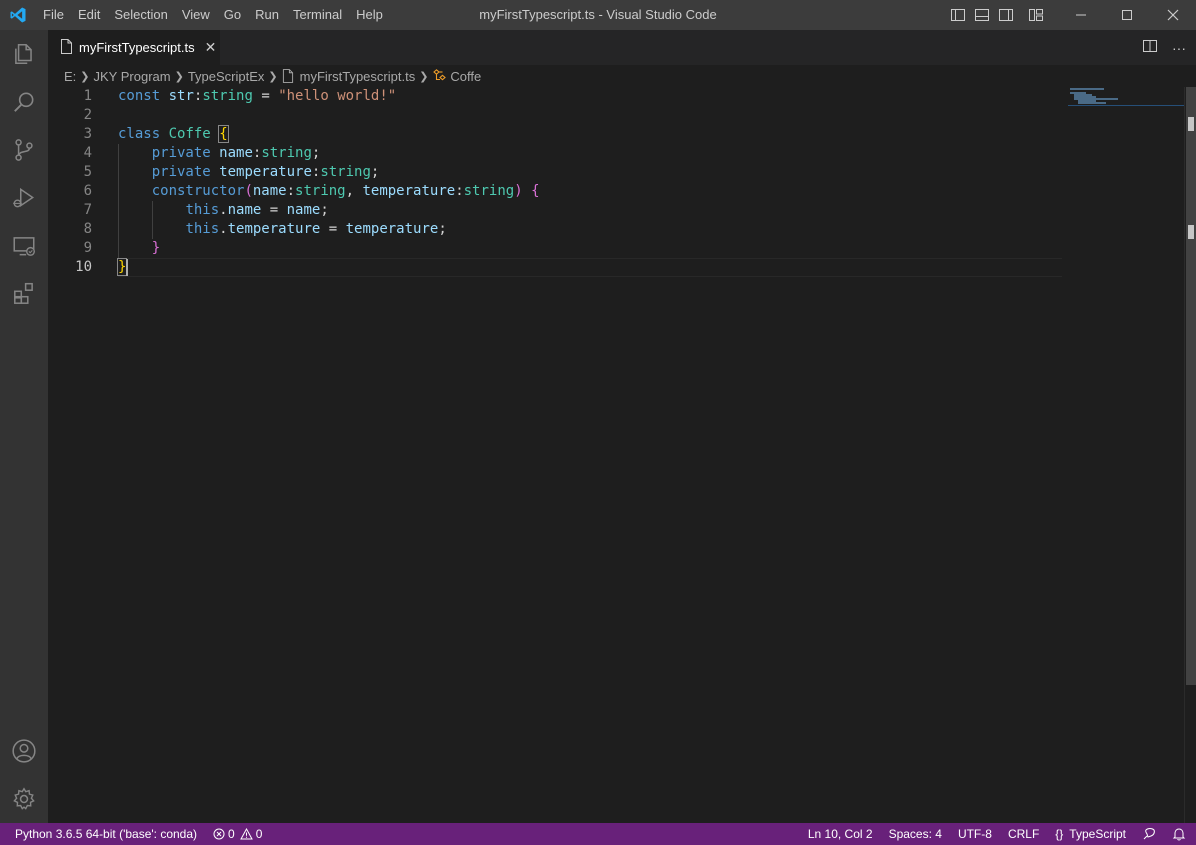  I want to click on feedback-icon, so click(1149, 834).